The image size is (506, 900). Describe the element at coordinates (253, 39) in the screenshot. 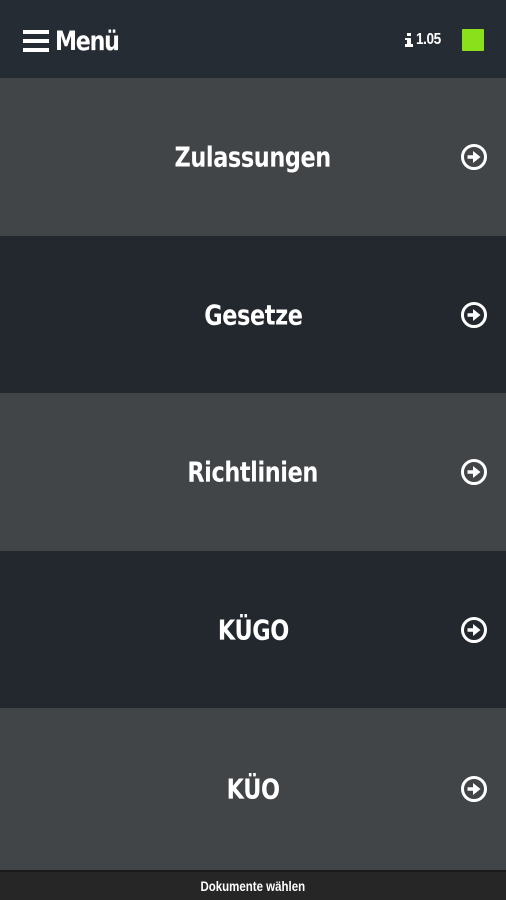

I see `top-bar: Menü 1.05` at that location.